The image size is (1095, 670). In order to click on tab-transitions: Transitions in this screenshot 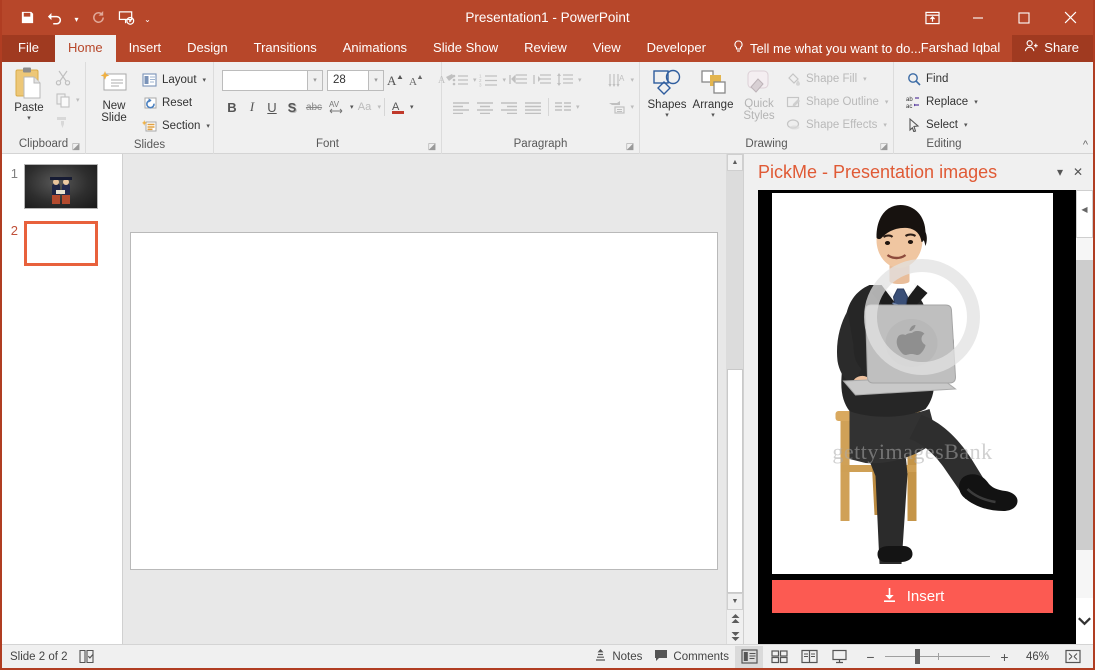, I will do `click(285, 48)`.